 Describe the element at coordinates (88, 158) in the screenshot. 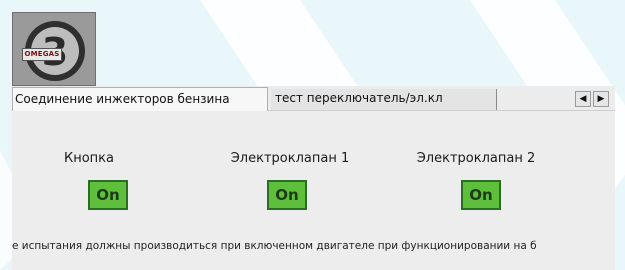

I see `button-control-label: Кнопка` at that location.